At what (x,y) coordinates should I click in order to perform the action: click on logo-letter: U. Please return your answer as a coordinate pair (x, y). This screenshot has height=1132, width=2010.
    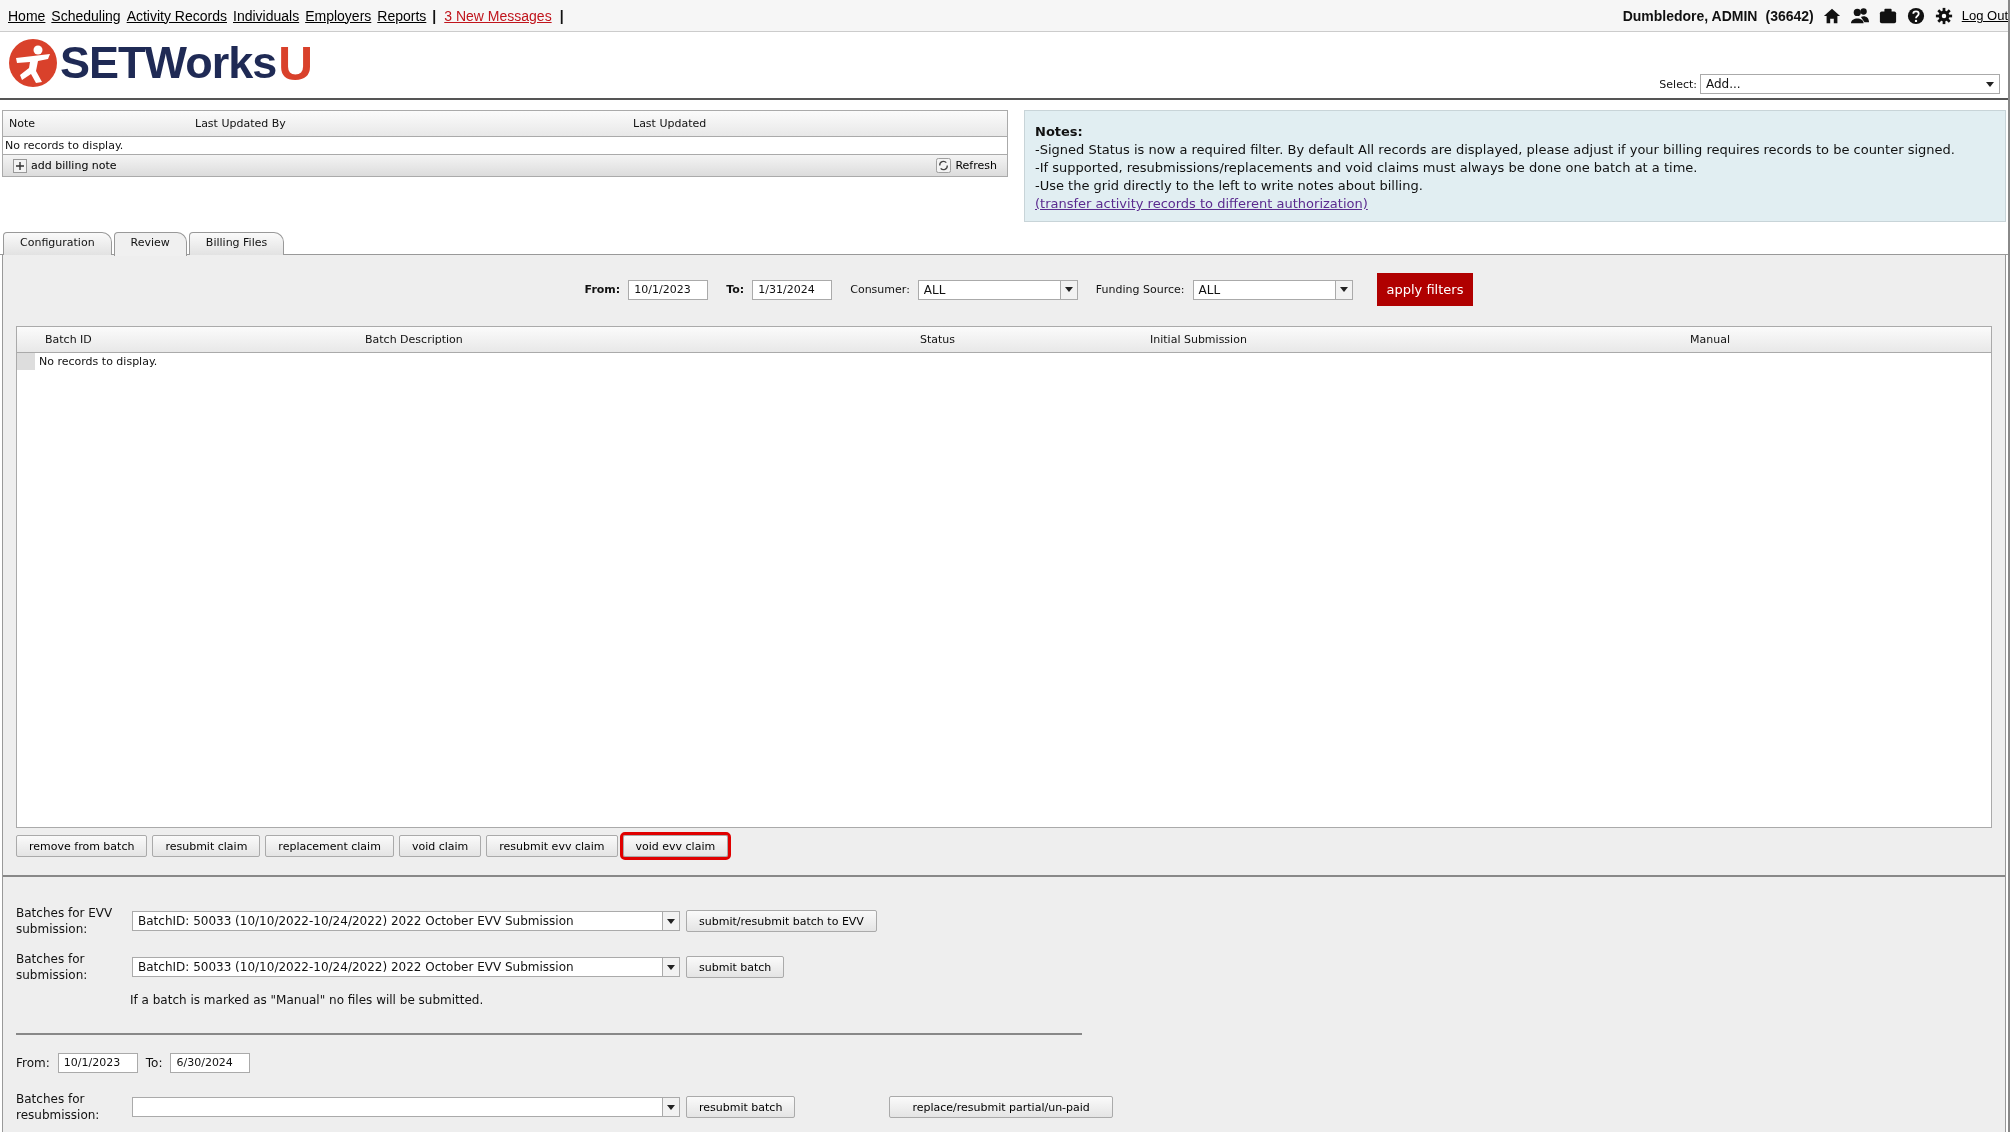
    Looking at the image, I should click on (295, 63).